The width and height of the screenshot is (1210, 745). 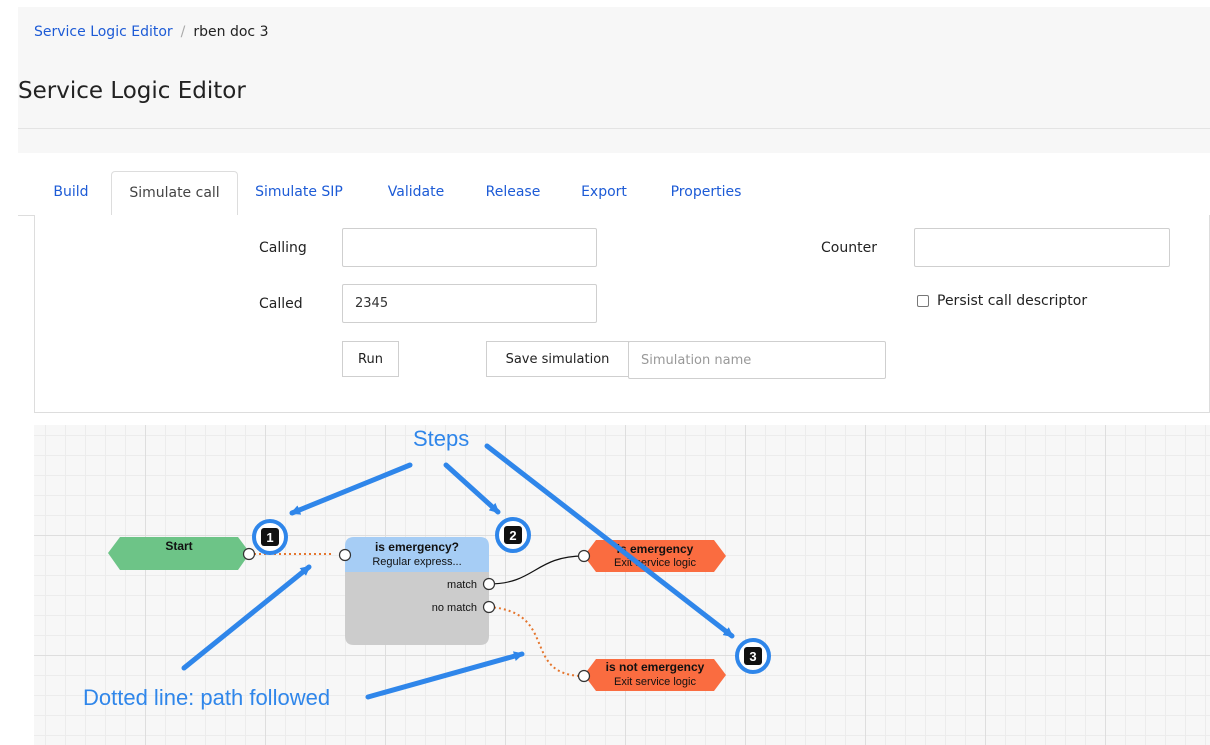 What do you see at coordinates (71, 193) in the screenshot?
I see `tab-build: Build` at bounding box center [71, 193].